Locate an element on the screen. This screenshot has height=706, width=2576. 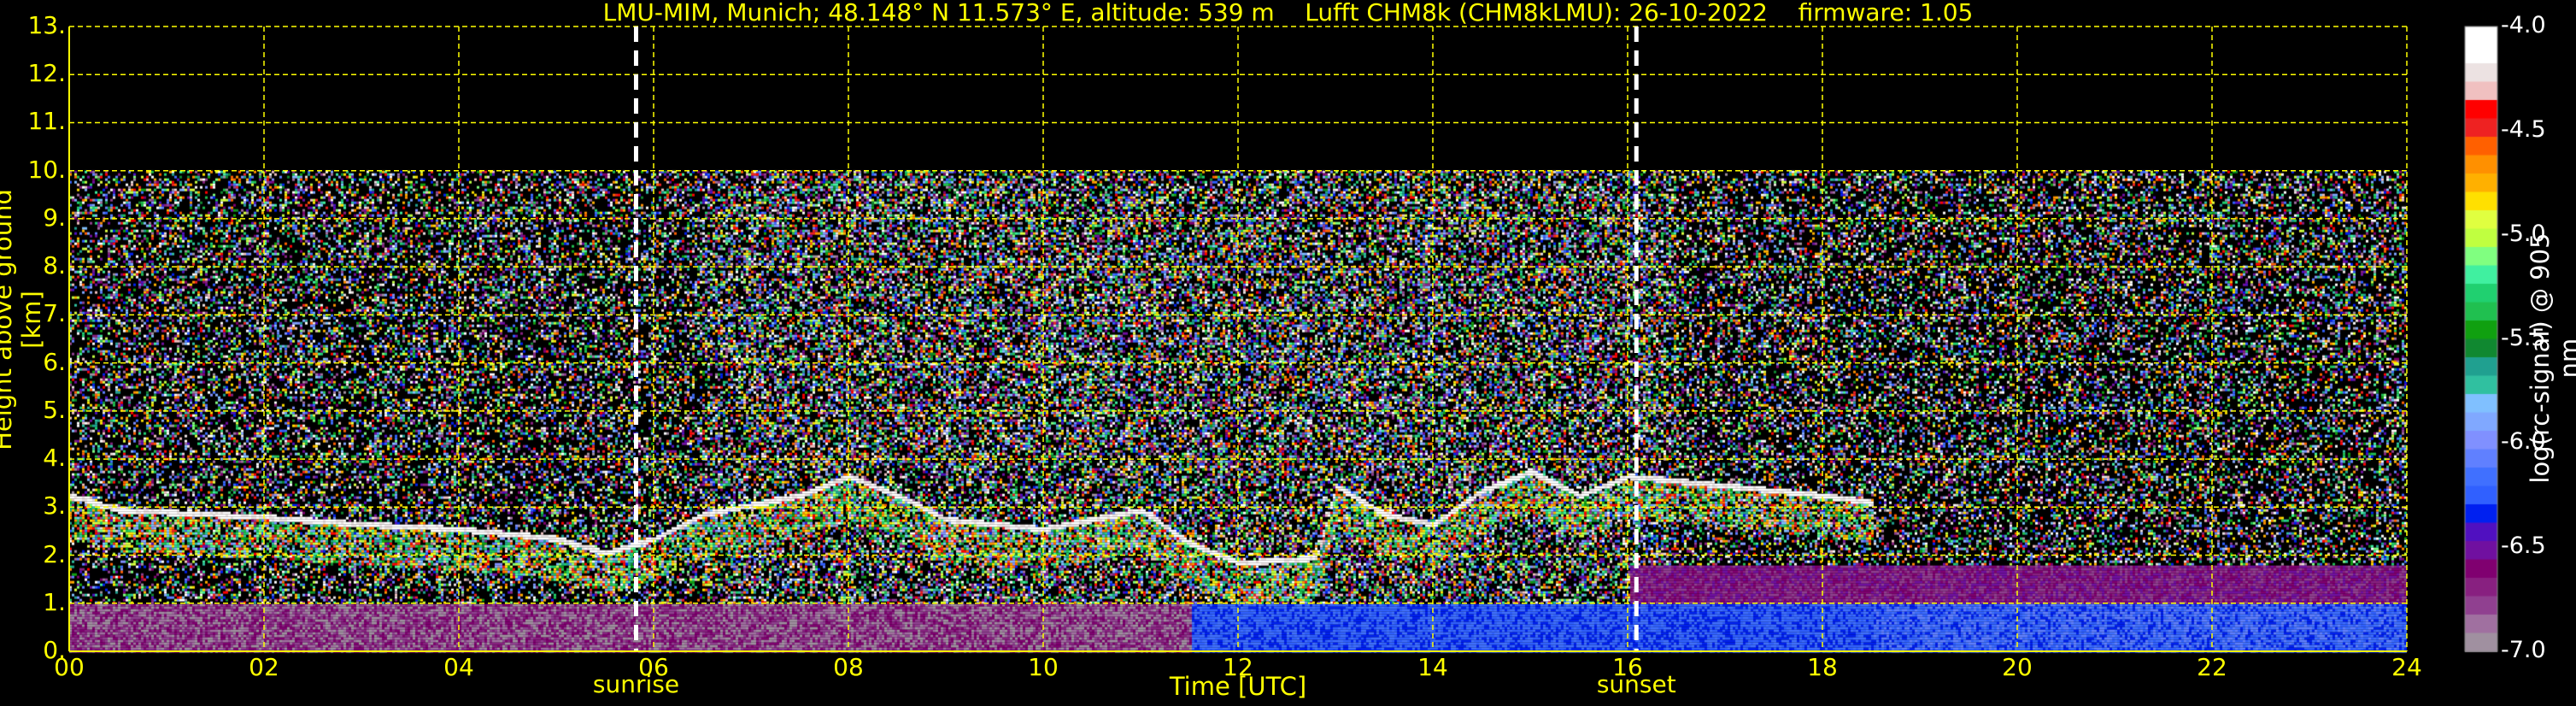
x-tick-label: 18 is located at coordinates (1822, 667).